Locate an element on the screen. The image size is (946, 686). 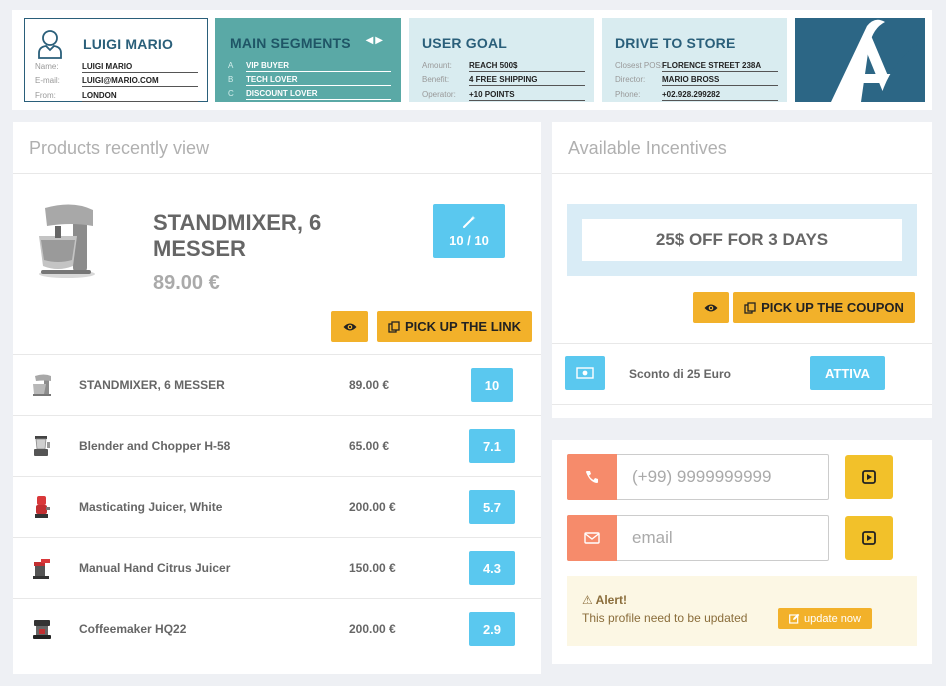
coupon-box: 25$ OFF FOR 3 DAYS is located at coordinates (742, 240).